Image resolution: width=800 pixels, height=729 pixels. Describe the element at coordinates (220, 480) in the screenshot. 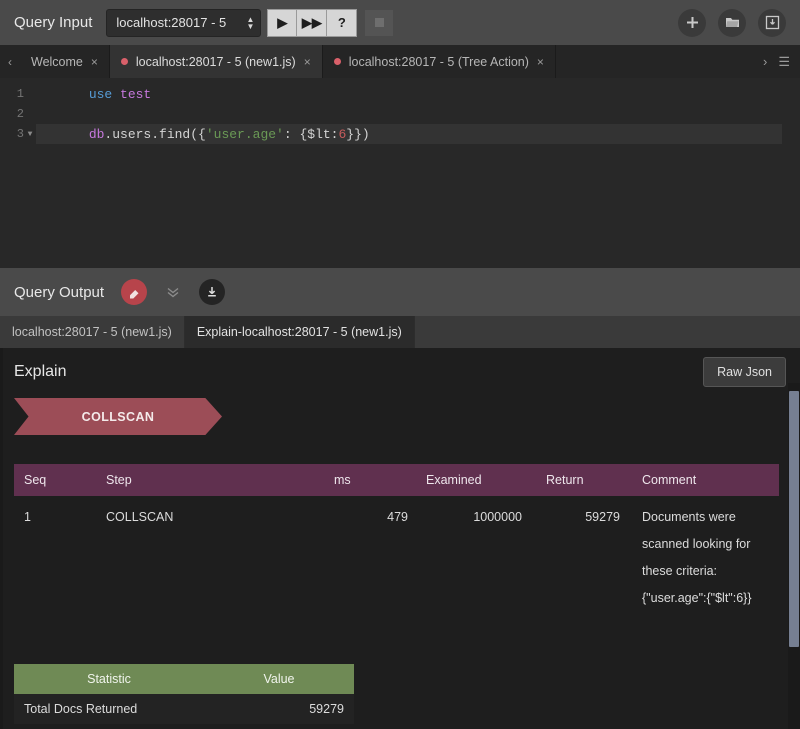

I see `column-header-step: Step` at that location.